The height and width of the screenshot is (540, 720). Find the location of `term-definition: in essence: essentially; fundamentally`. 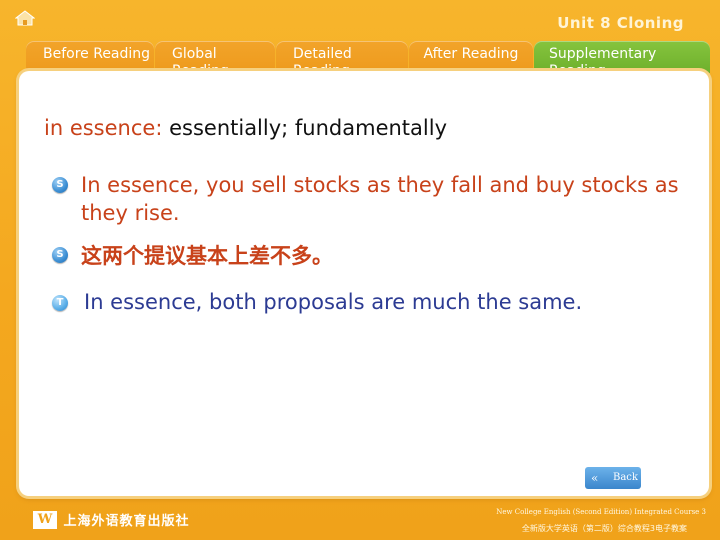

term-definition: in essence: essentially; fundamentally is located at coordinates (245, 128).